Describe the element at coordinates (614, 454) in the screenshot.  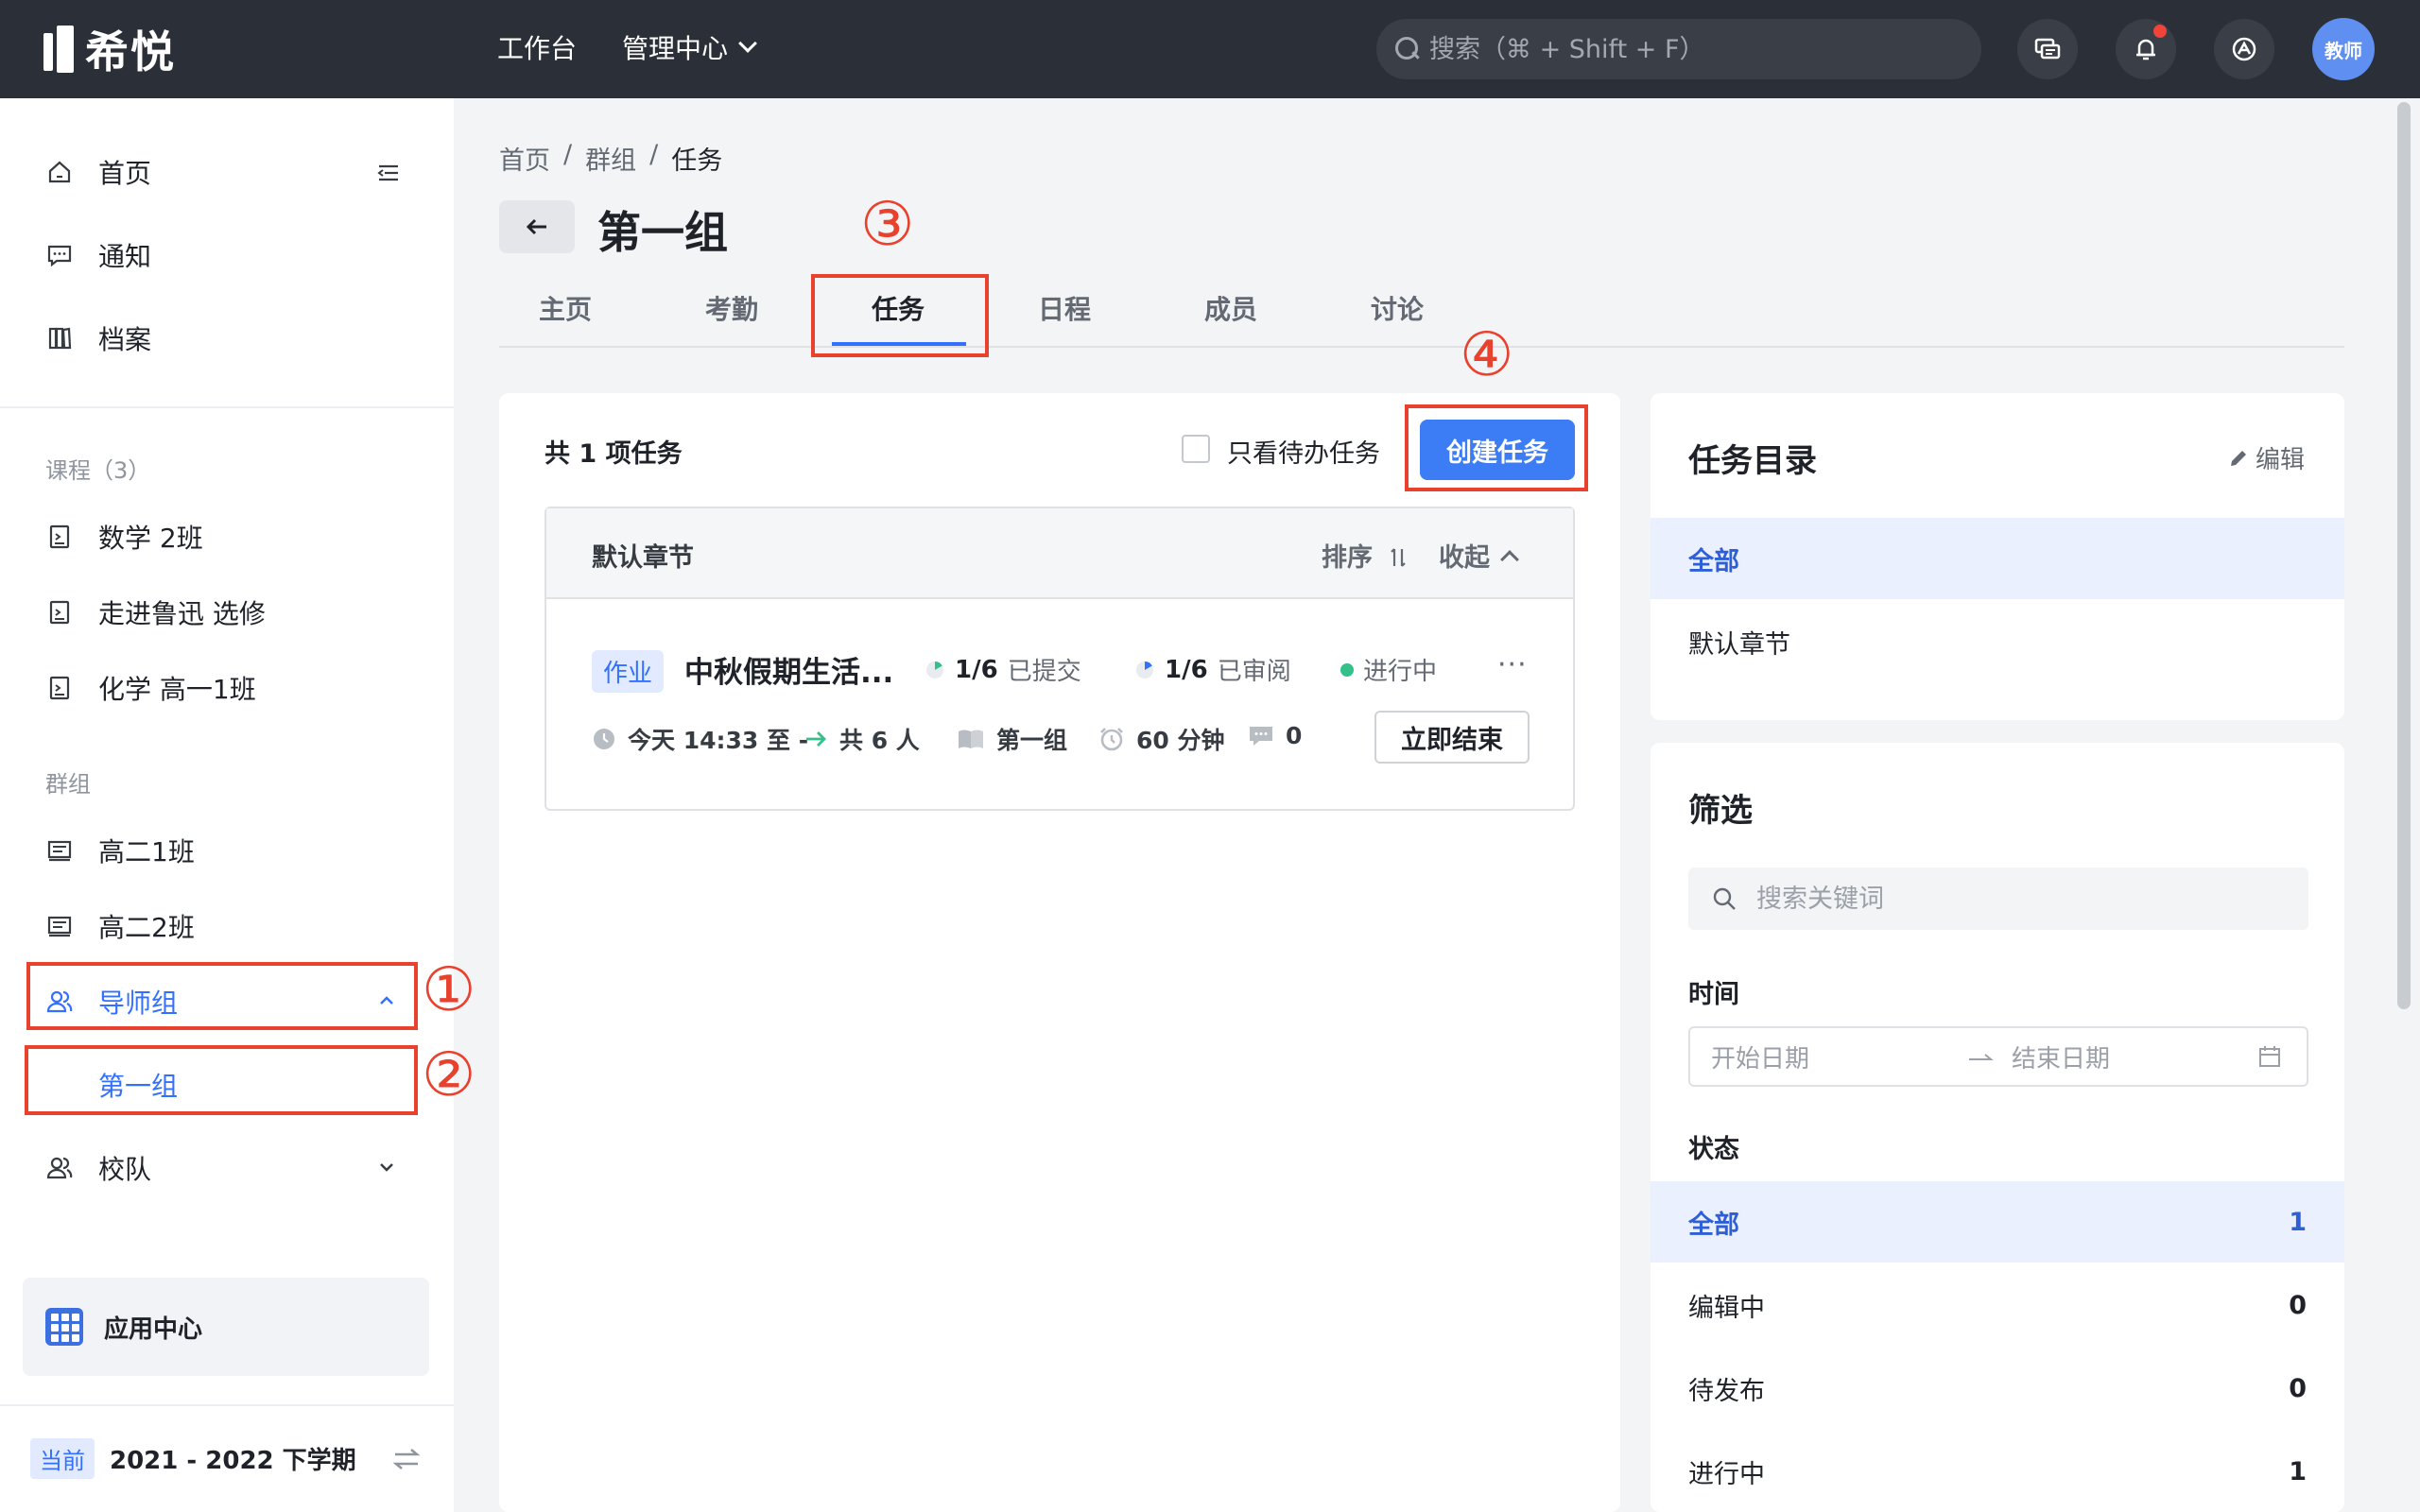
I see `task-count: 共 1 项任务` at that location.